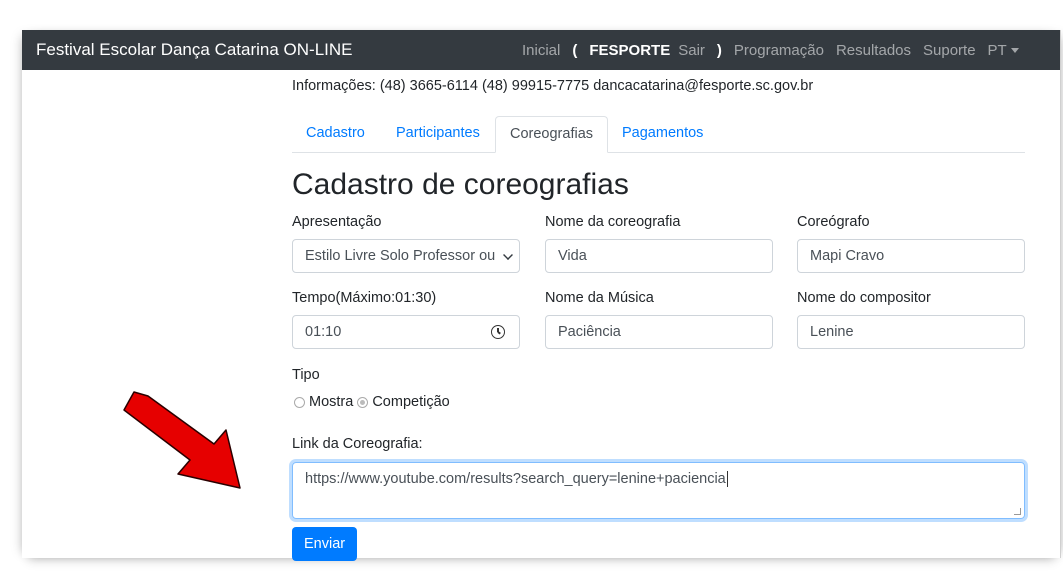 Image resolution: width=1063 pixels, height=572 pixels. I want to click on apresentacao-value: Estilo Livre Solo Professor ou, so click(400, 256).